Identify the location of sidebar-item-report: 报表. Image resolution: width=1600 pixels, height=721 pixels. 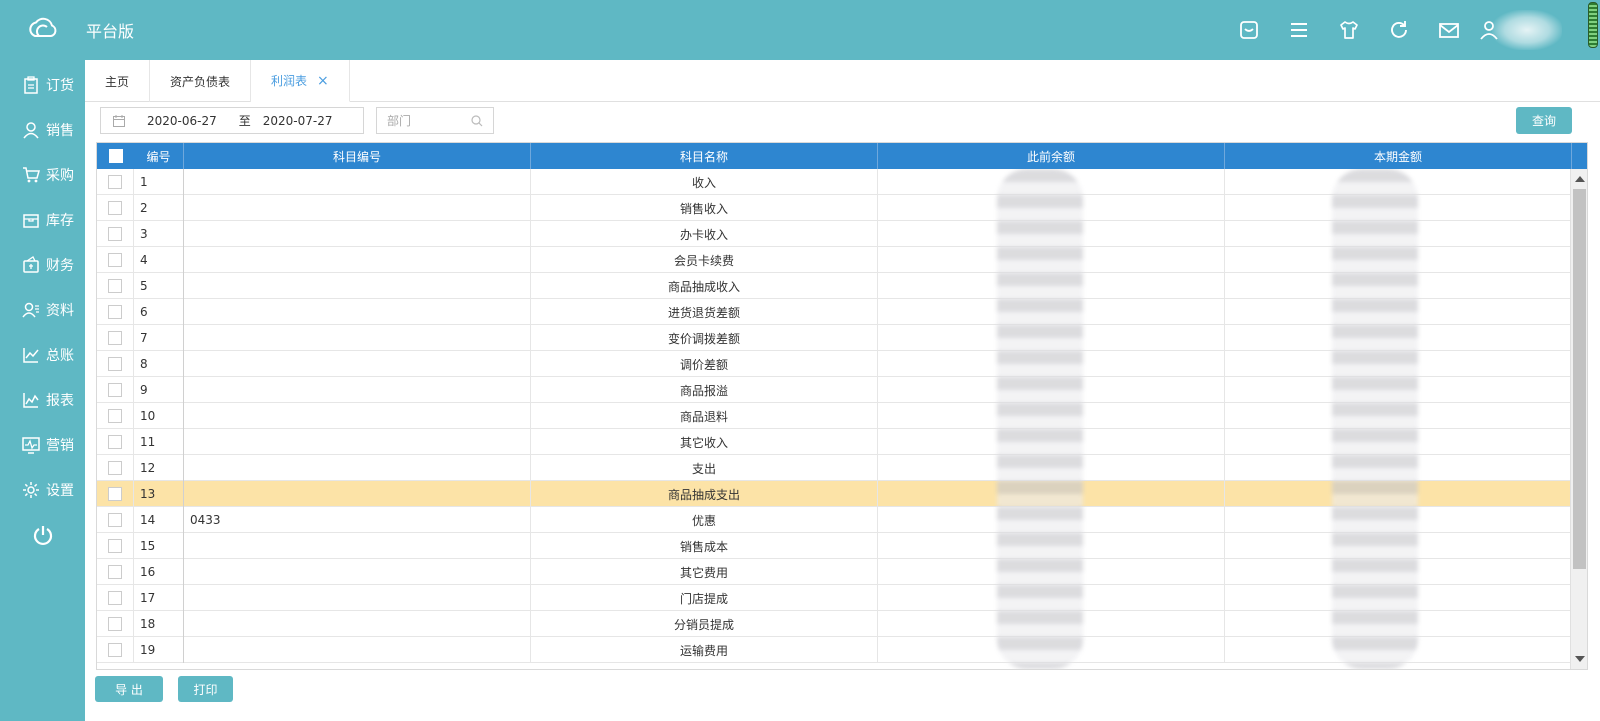
(42, 399).